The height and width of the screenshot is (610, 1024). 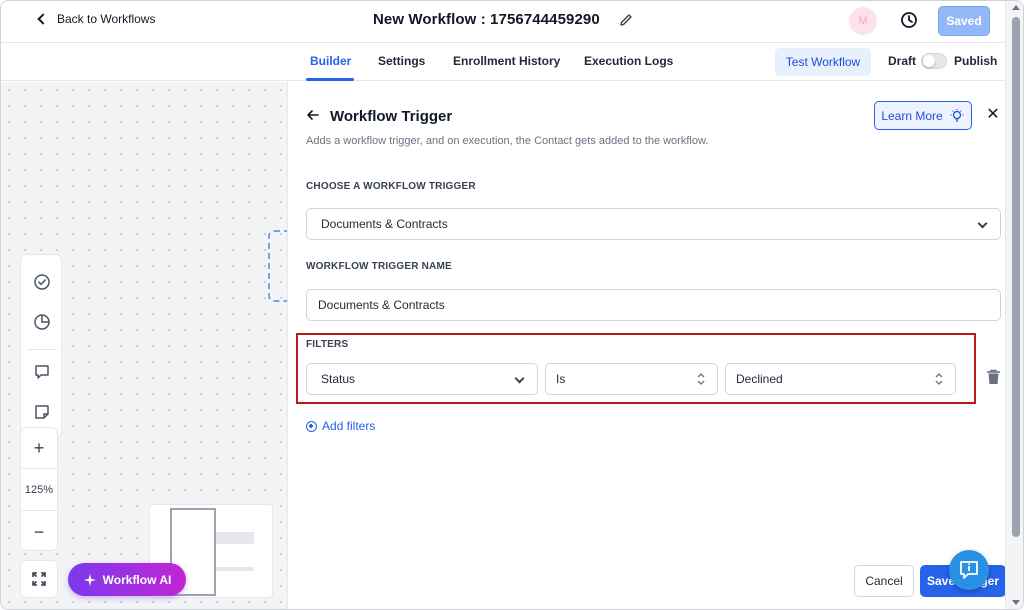 What do you see at coordinates (993, 377) in the screenshot?
I see `trash-icon` at bounding box center [993, 377].